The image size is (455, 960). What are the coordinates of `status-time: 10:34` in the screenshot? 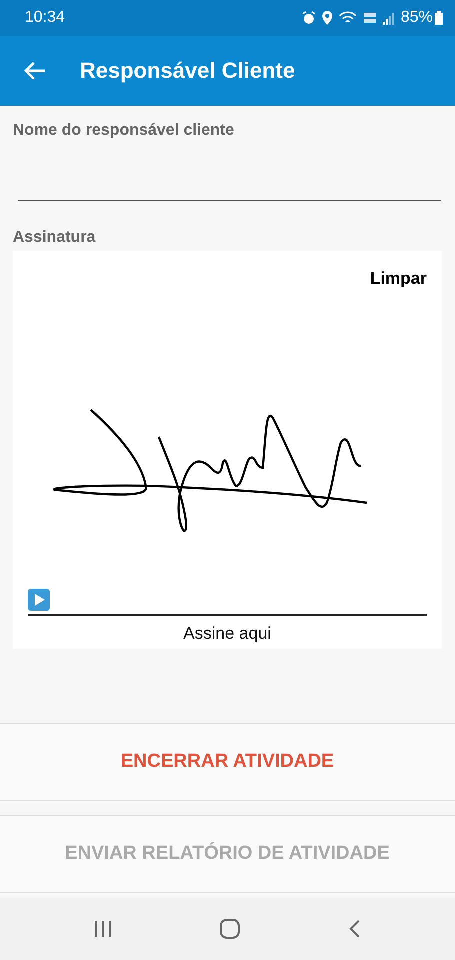 It's located at (45, 18).